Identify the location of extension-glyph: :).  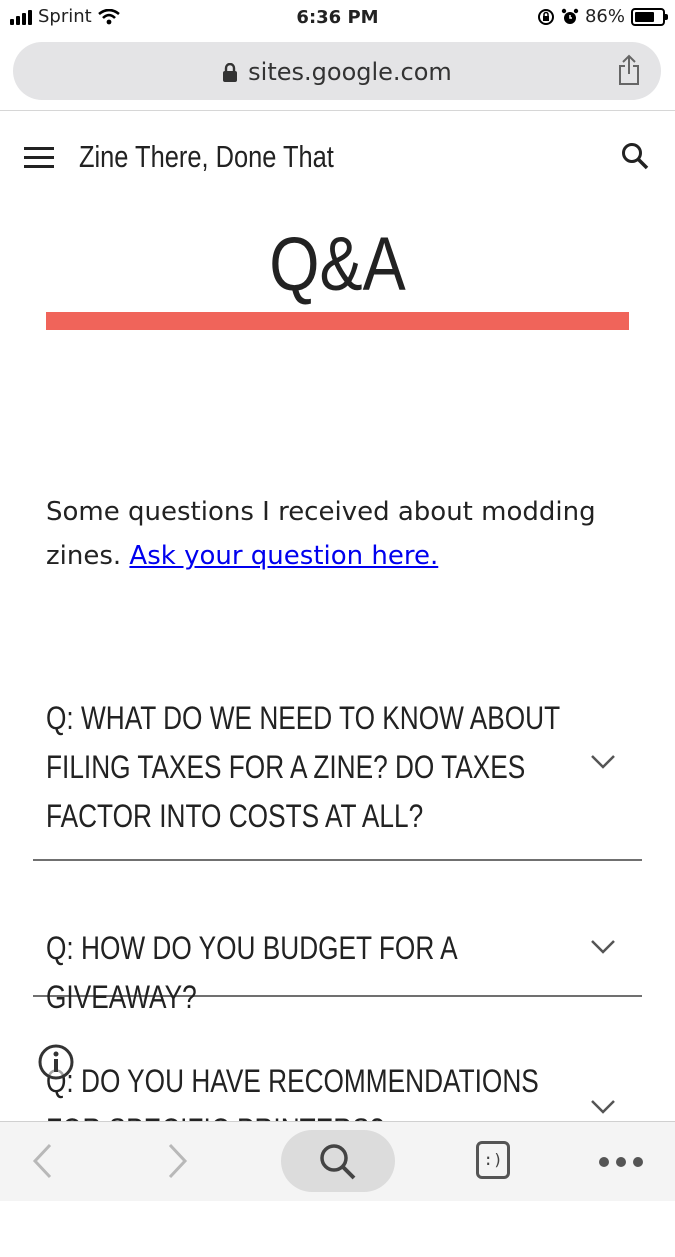
(493, 1159).